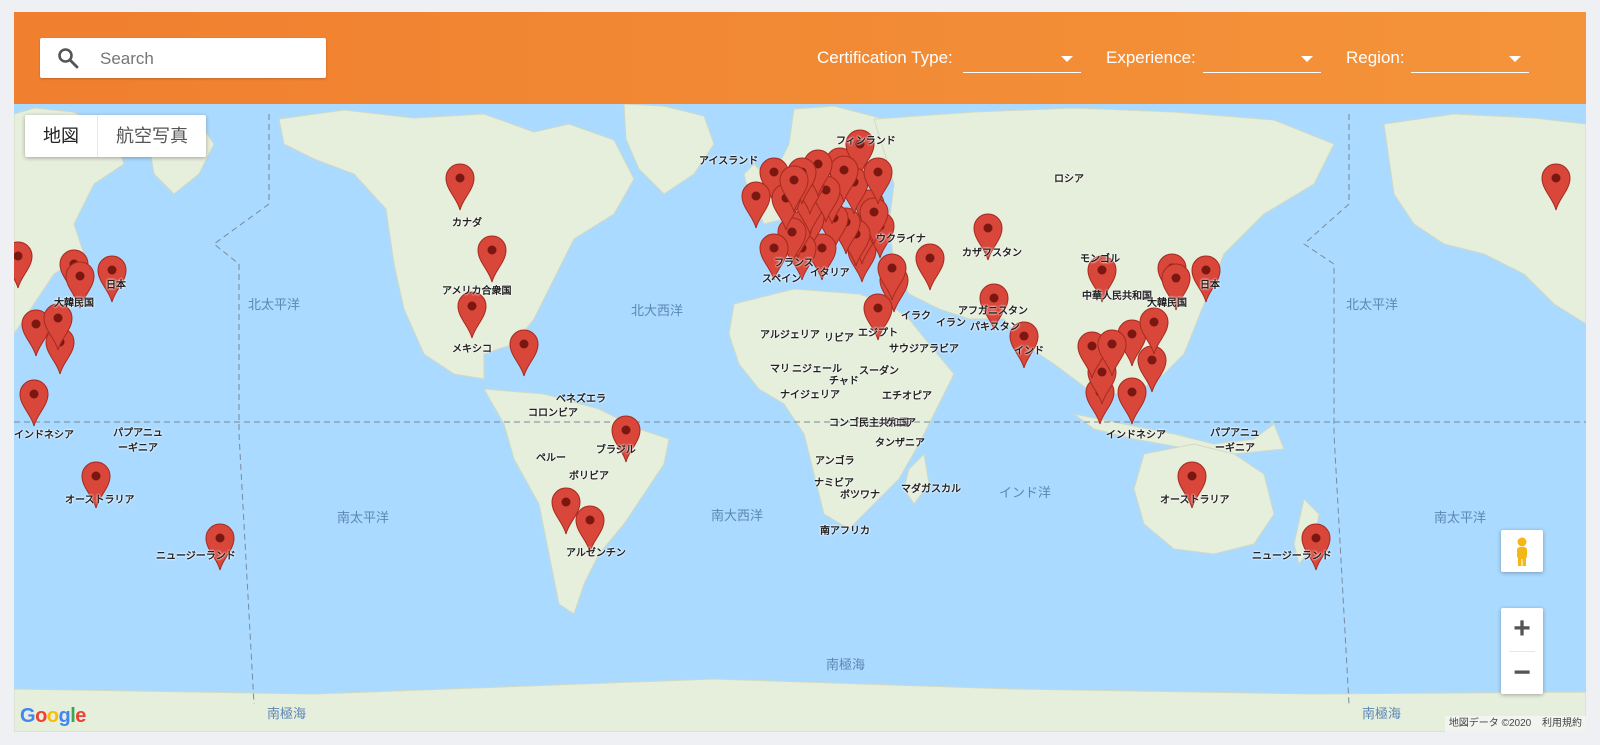 This screenshot has width=1600, height=745. What do you see at coordinates (467, 223) in the screenshot?
I see `country-label: カナダ` at bounding box center [467, 223].